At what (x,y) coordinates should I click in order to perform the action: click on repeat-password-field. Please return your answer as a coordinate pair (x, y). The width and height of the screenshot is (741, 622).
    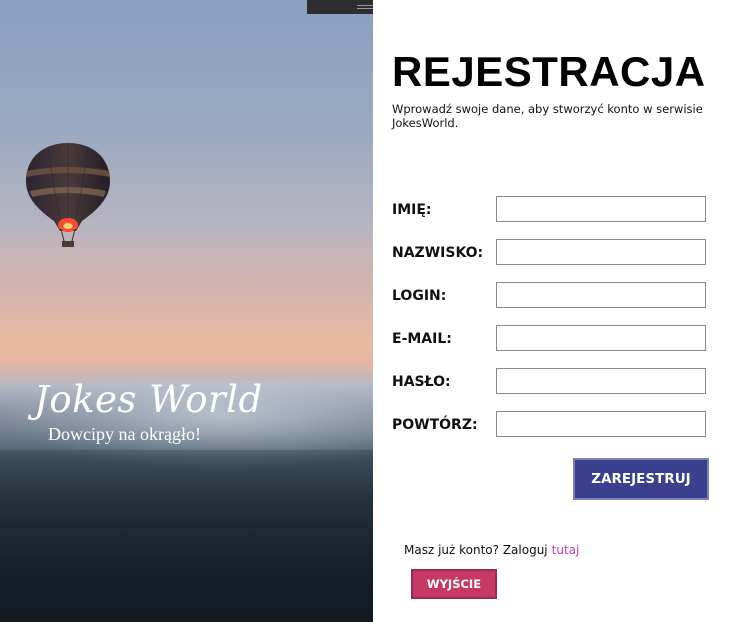
    Looking at the image, I should click on (601, 424).